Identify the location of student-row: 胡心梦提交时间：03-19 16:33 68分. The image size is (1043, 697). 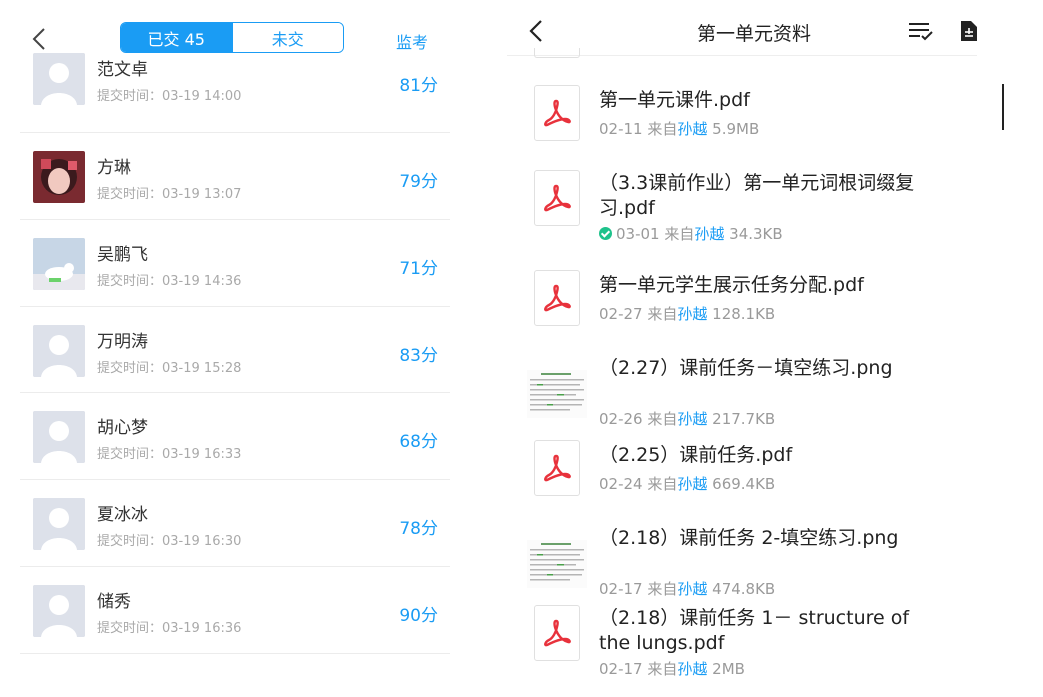
(235, 437).